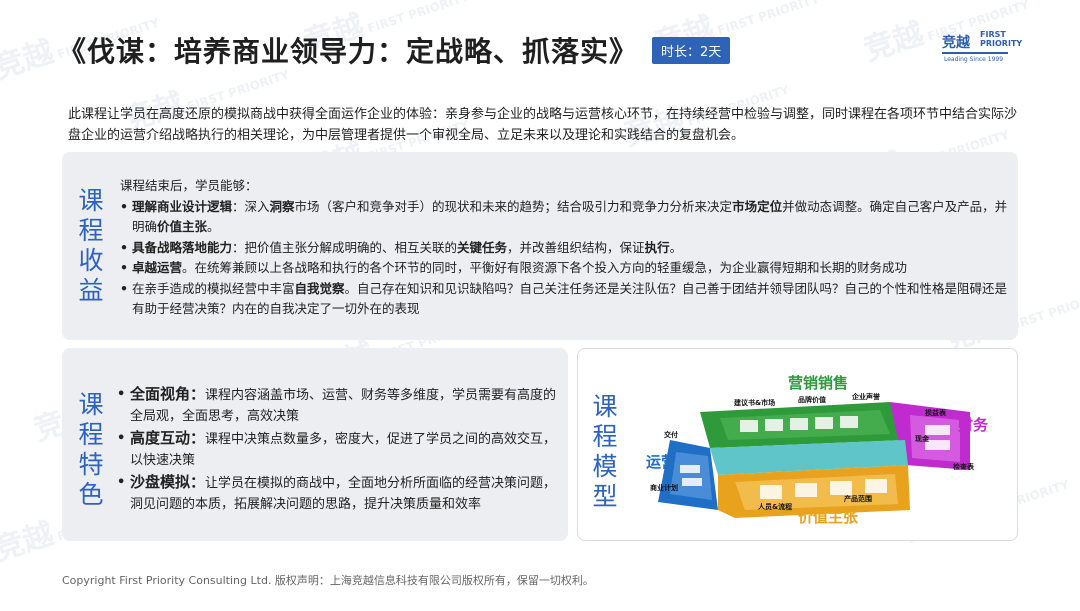 The image size is (1080, 611). Describe the element at coordinates (661, 462) in the screenshot. I see `model-operations-label: 运营` at that location.